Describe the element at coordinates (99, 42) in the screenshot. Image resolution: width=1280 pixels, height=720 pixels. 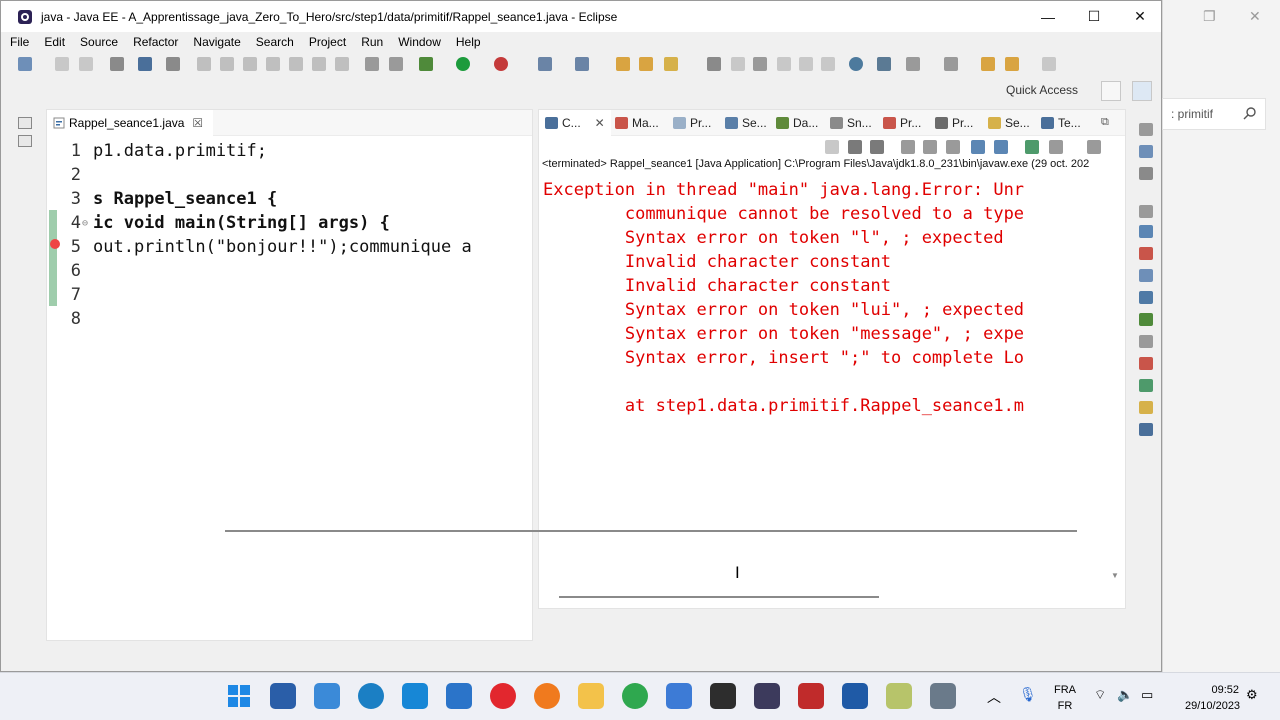
I see `menu-source: Source` at that location.